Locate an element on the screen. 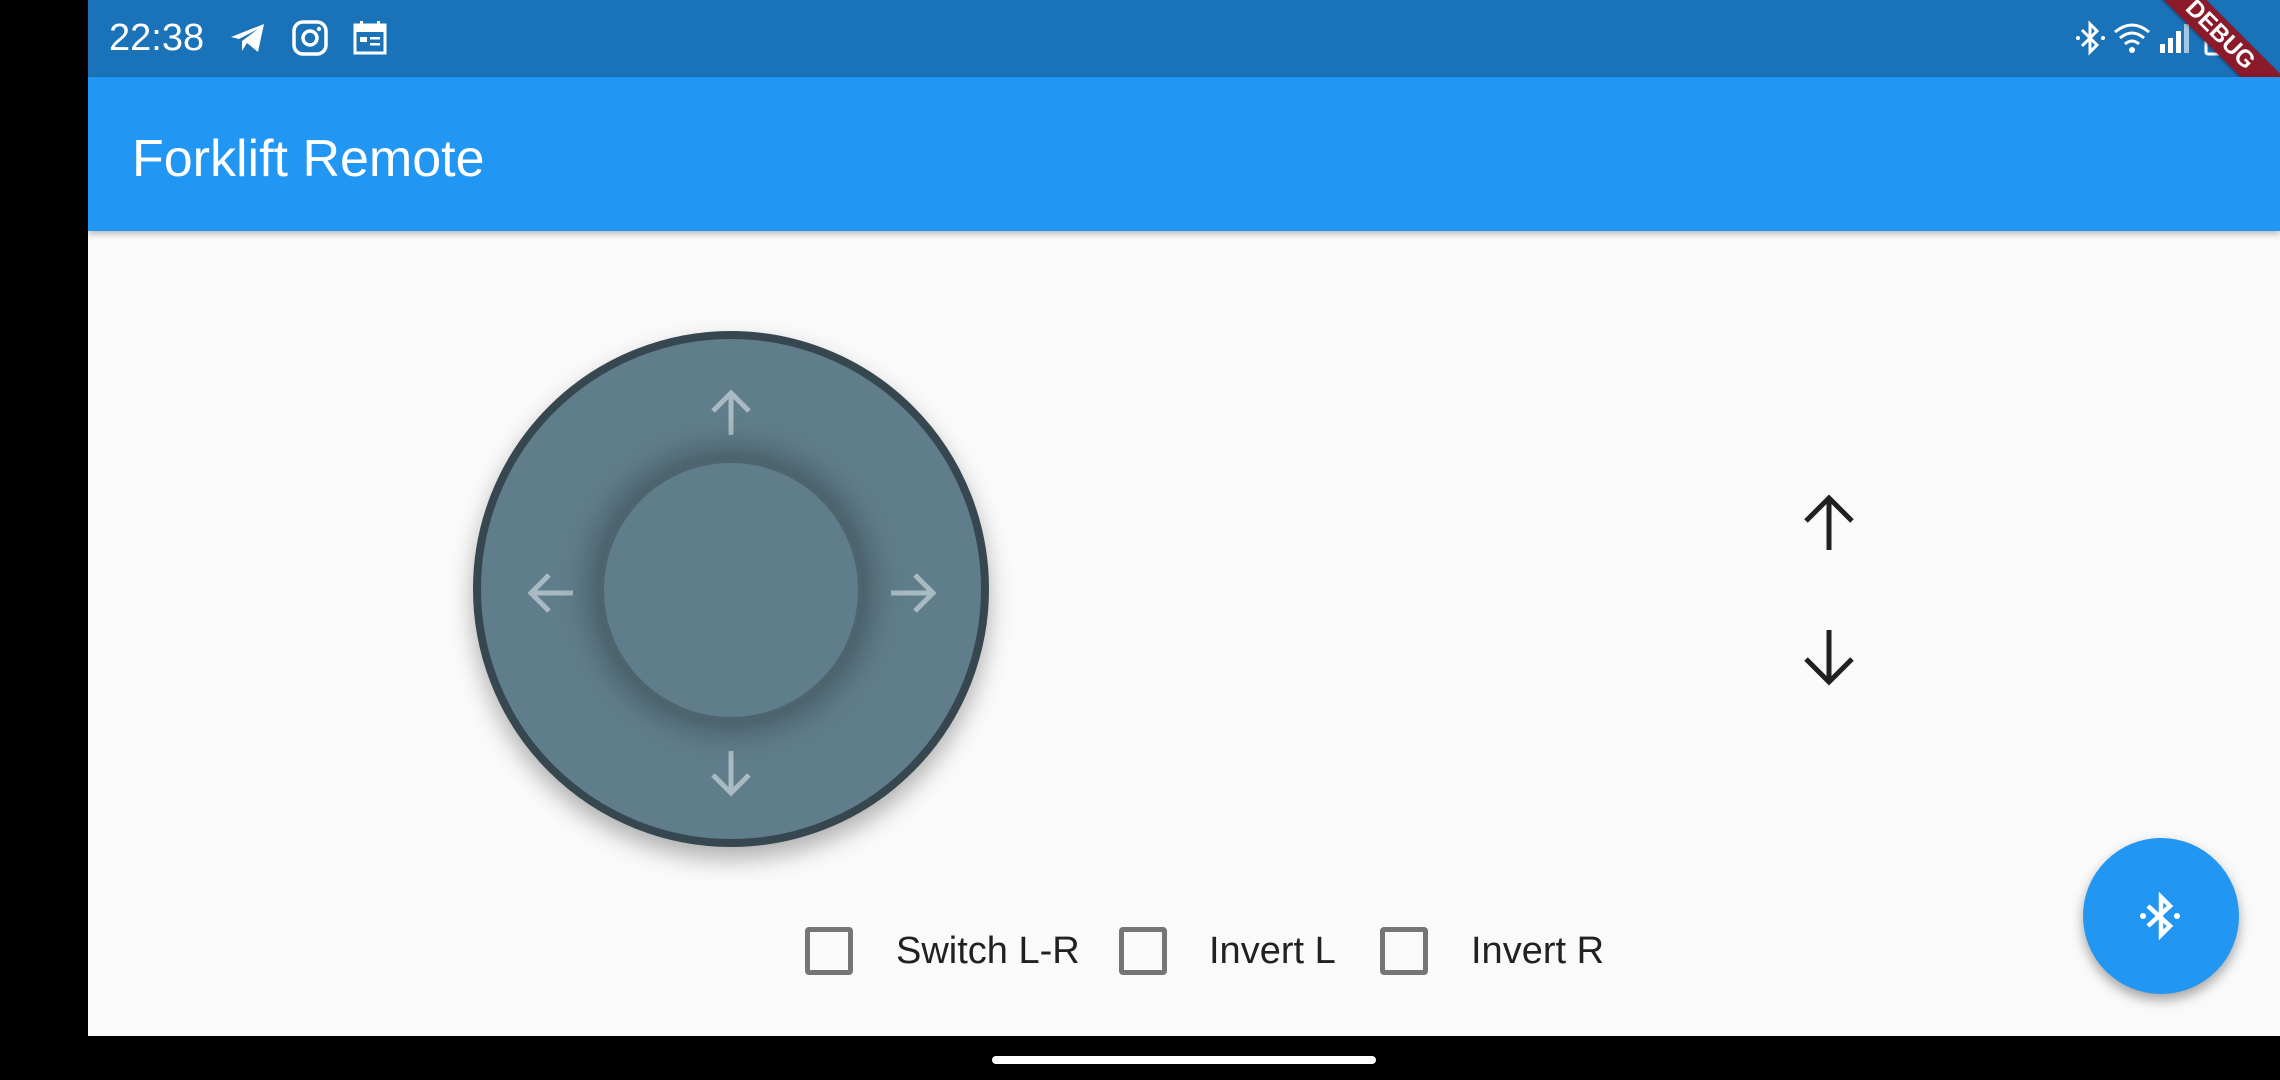 This screenshot has width=2280, height=1080. bluetooth-searching-icon is located at coordinates (2160, 916).